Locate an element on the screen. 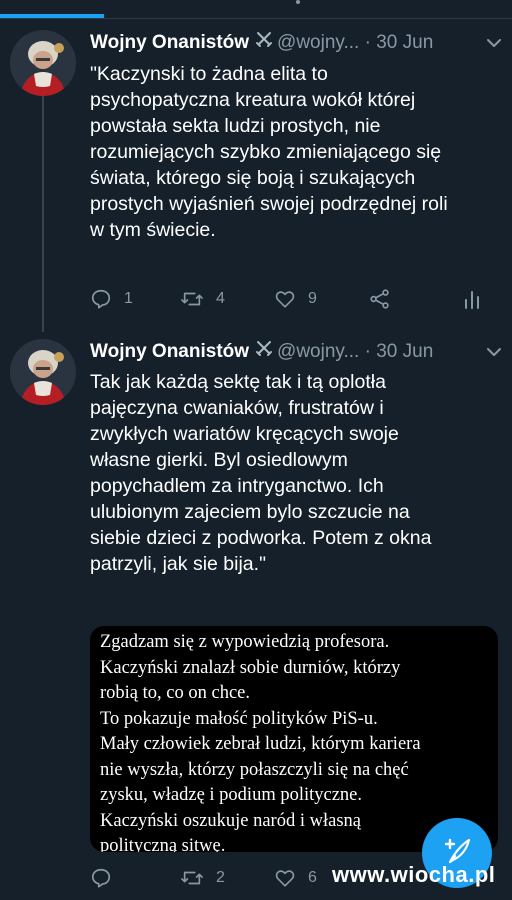 This screenshot has width=512, height=900. like-count: 6 is located at coordinates (312, 877).